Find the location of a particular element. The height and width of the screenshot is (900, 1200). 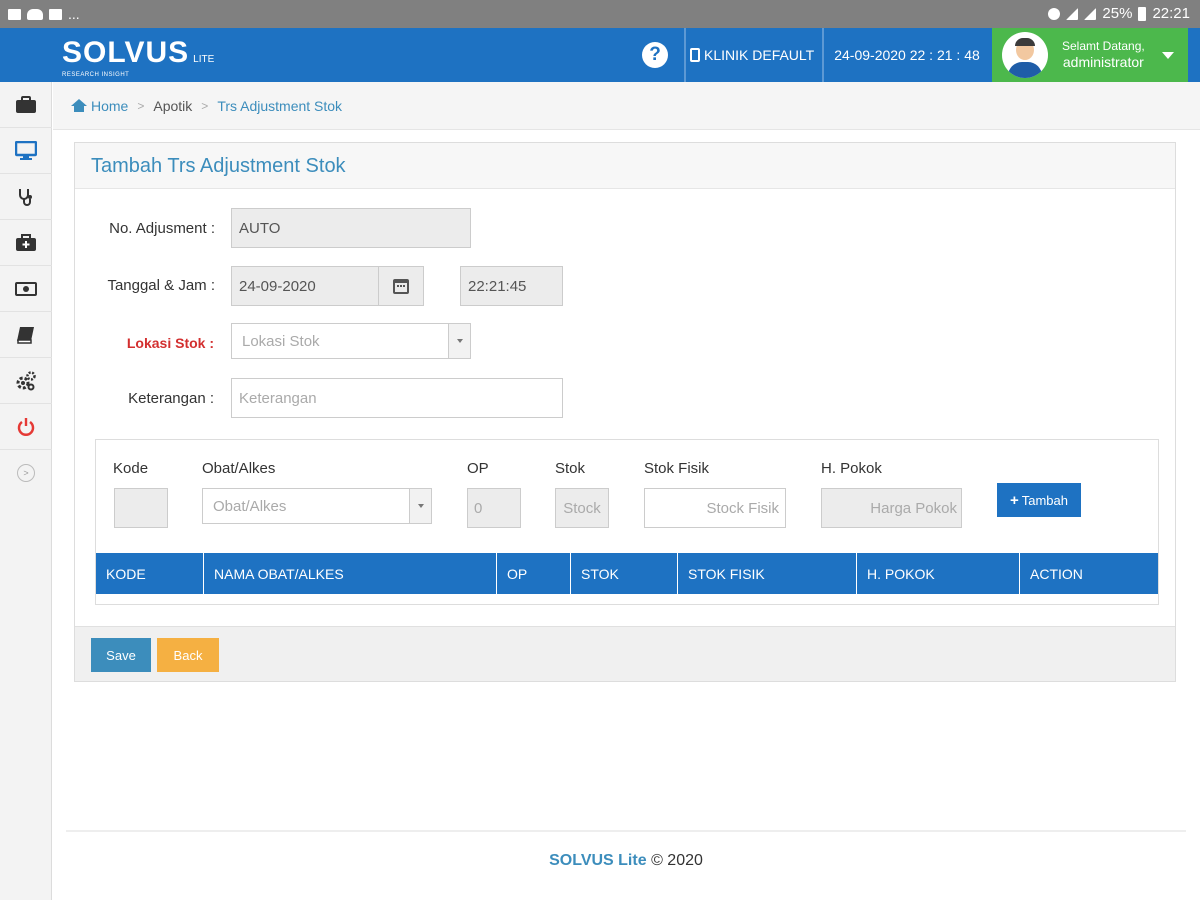

breadcrumb-current: Trs Adjustment Stok is located at coordinates (280, 105).